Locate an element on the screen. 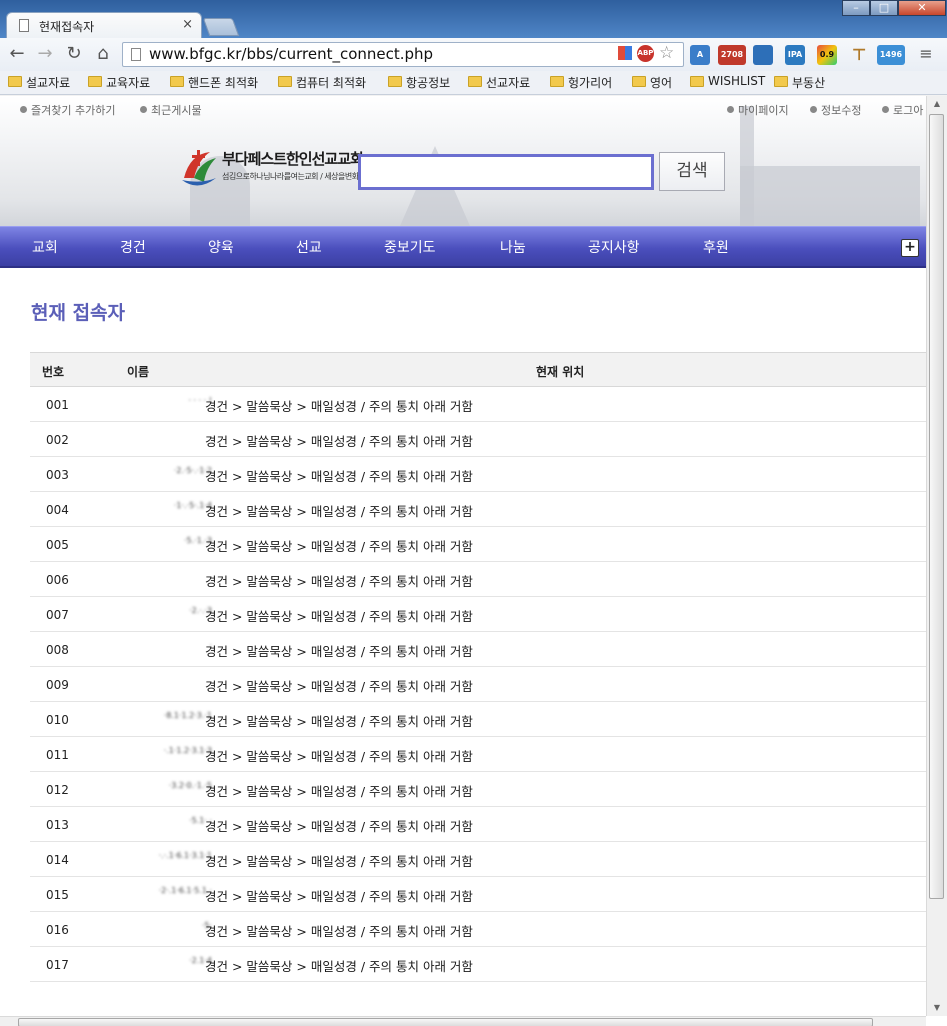 Image resolution: width=947 pixels, height=1026 pixels. bookmark-item: 핸드폰 최적화 is located at coordinates (214, 82).